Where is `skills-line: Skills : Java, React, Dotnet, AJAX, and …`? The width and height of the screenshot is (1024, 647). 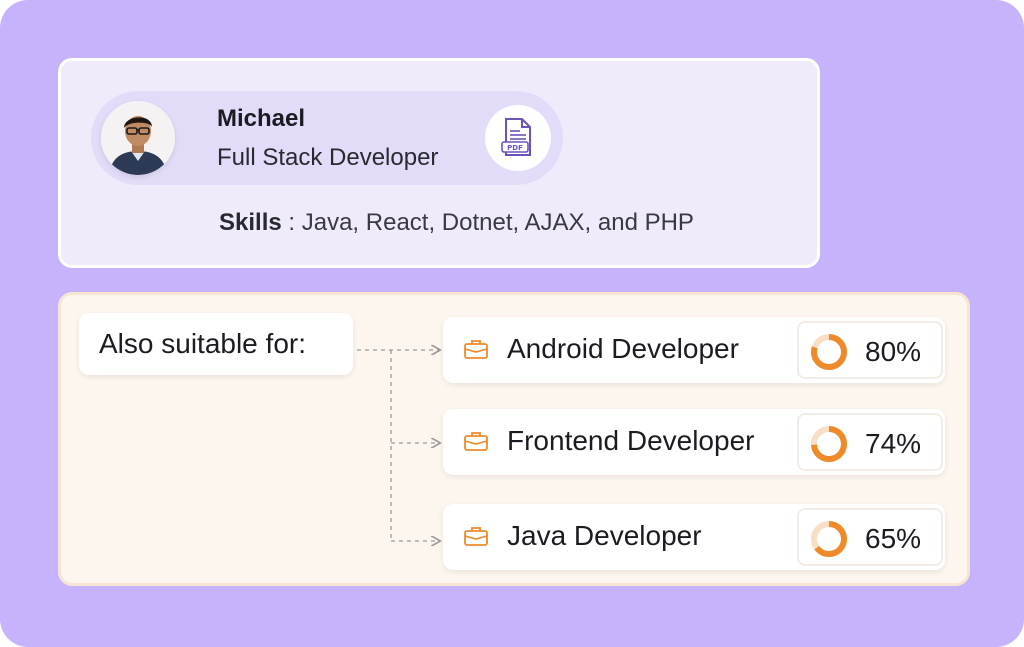
skills-line: Skills : Java, React, Dotnet, AJAX, and … is located at coordinates (456, 223).